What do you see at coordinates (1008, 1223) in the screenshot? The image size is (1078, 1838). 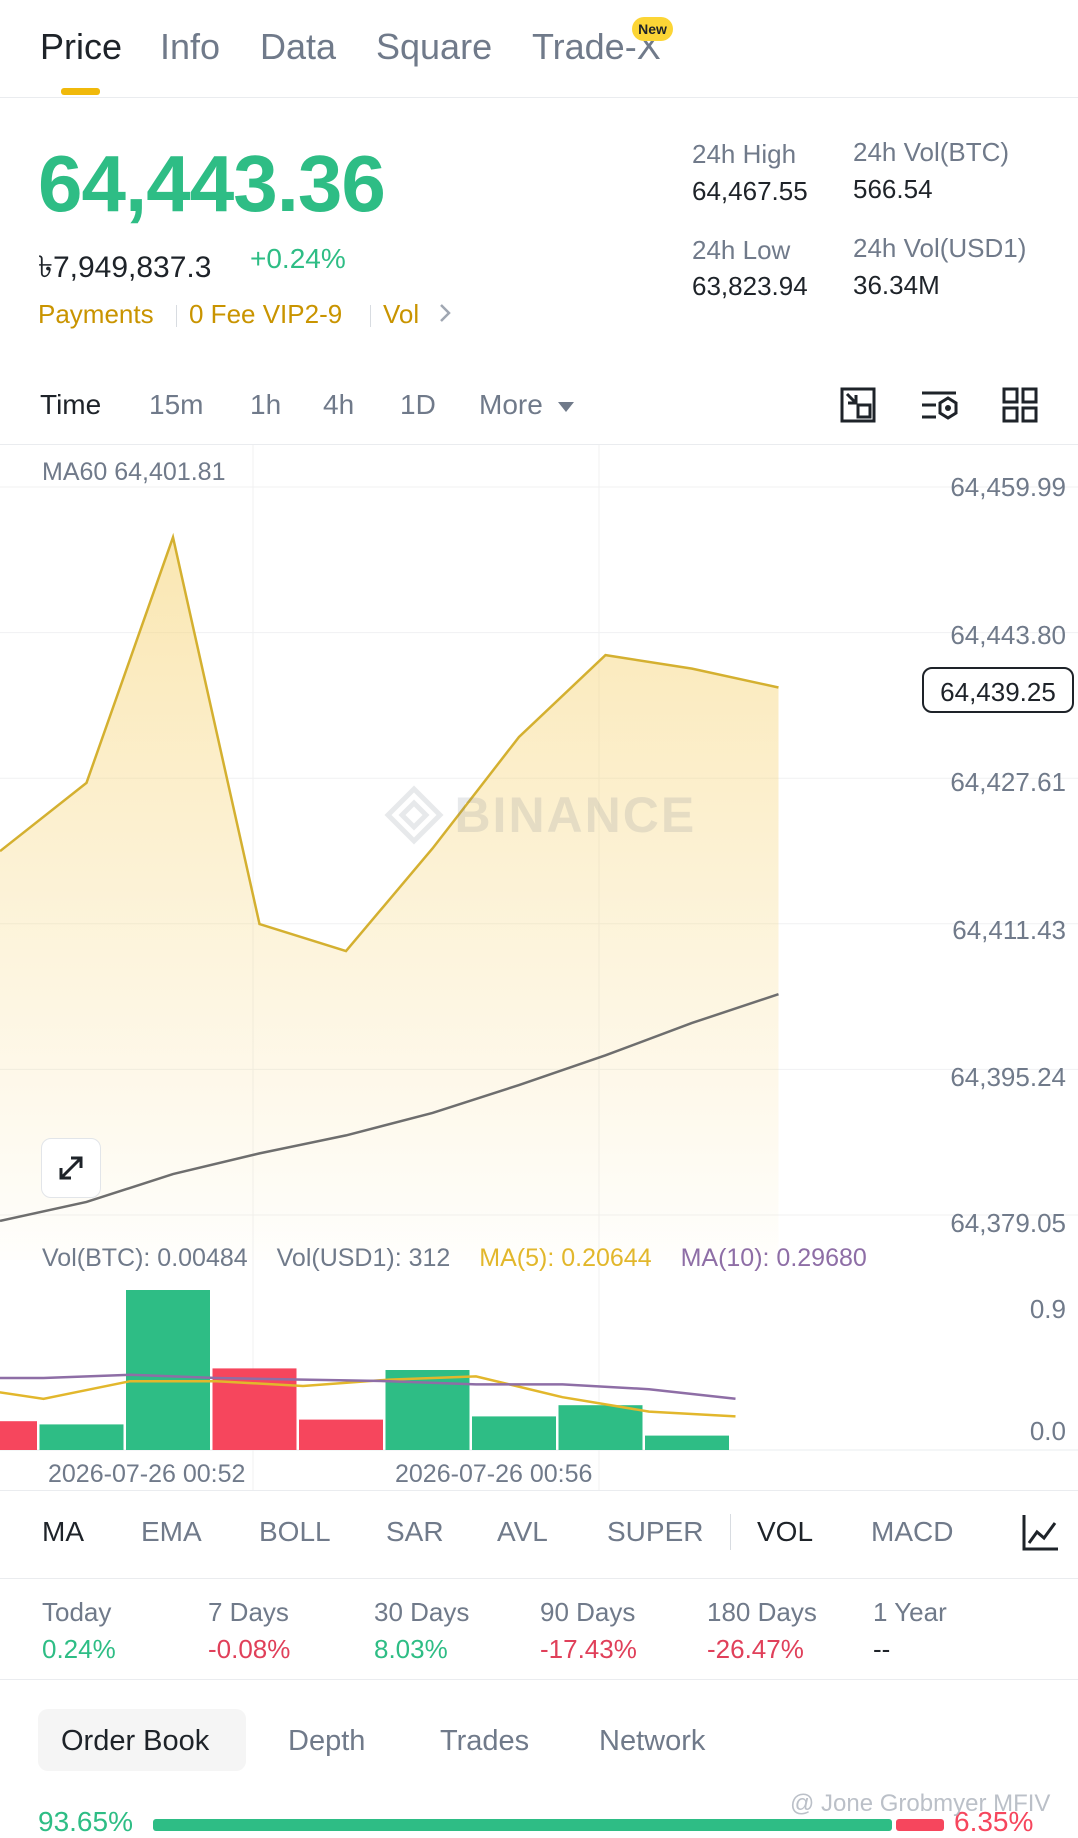 I see `y-tick: 64,379.05` at bounding box center [1008, 1223].